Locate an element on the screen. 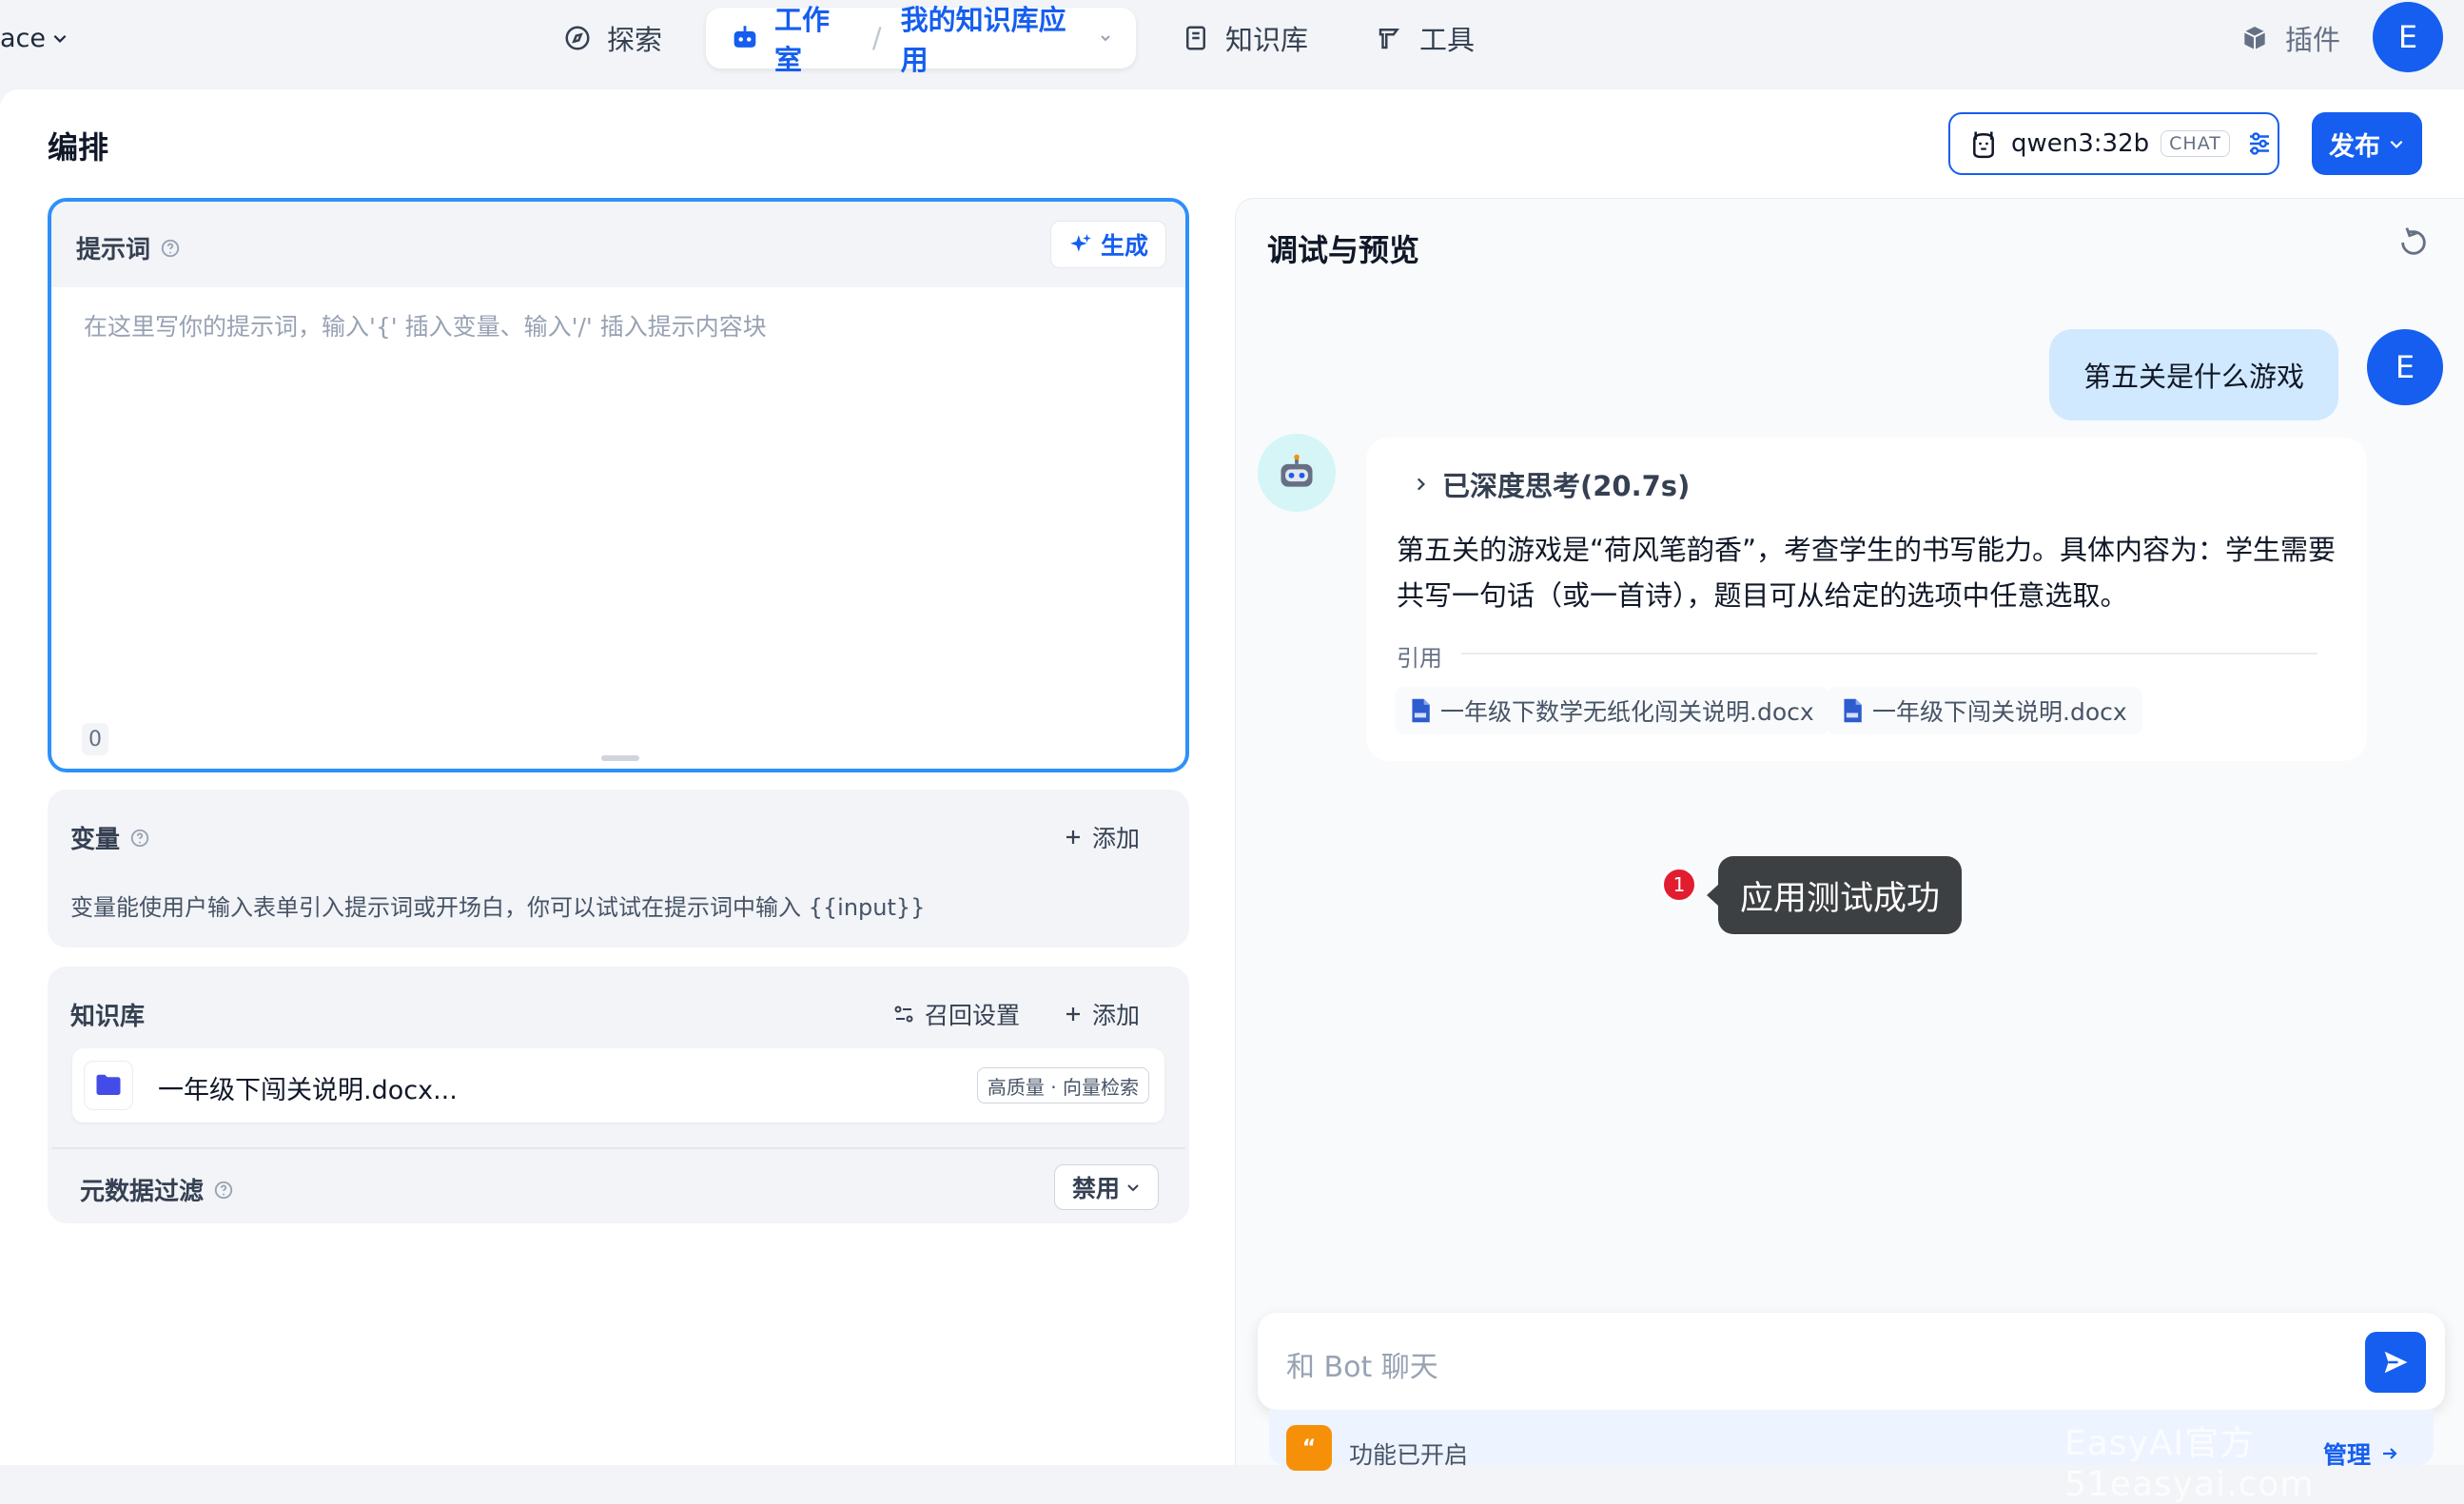 This screenshot has width=2464, height=1504. refresh-icon is located at coordinates (2413, 242).